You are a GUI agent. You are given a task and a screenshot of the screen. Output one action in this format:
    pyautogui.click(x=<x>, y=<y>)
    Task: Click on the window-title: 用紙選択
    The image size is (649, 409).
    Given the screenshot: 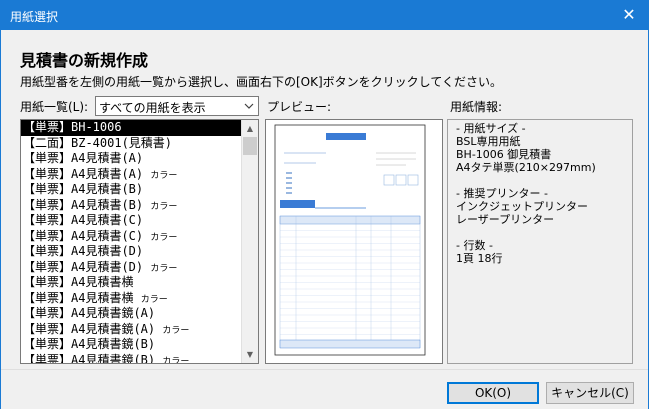 What is the action you would take?
    pyautogui.click(x=34, y=17)
    